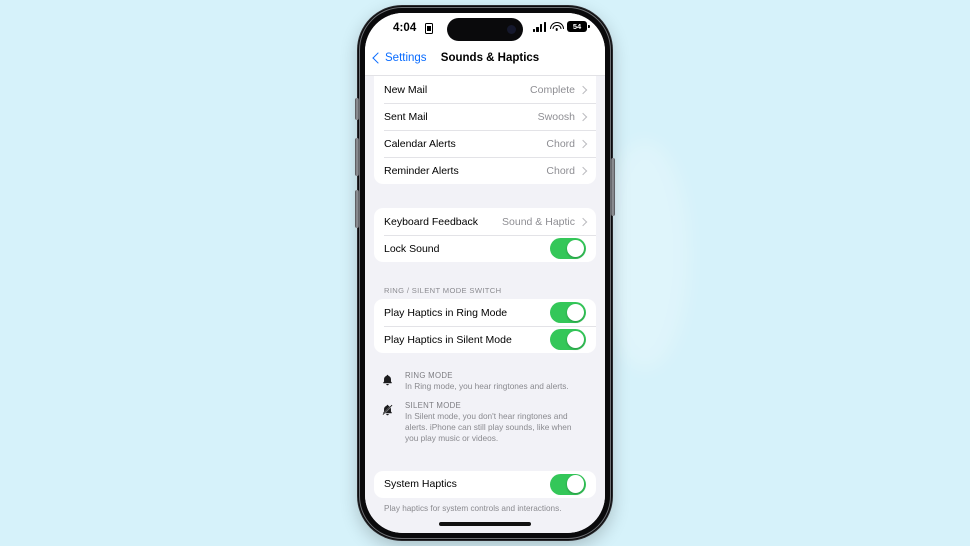 The image size is (970, 546). Describe the element at coordinates (443, 290) in the screenshot. I see `ring-silent-section-header: RING / SILENT MODE SWITCH` at that location.